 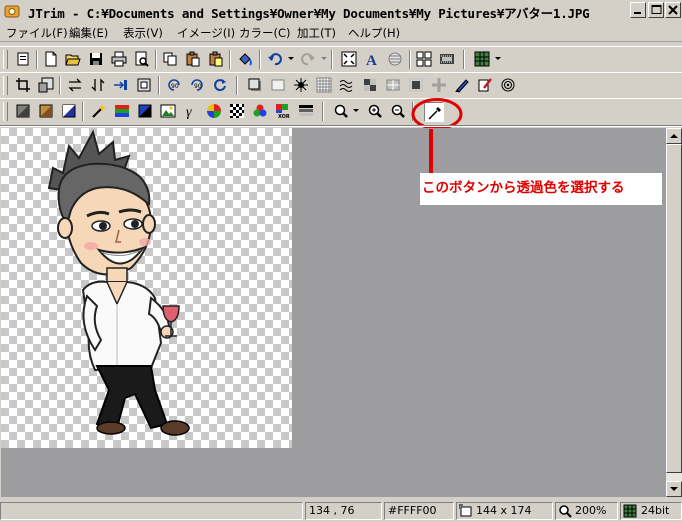 I want to click on open-button, so click(x=73, y=59).